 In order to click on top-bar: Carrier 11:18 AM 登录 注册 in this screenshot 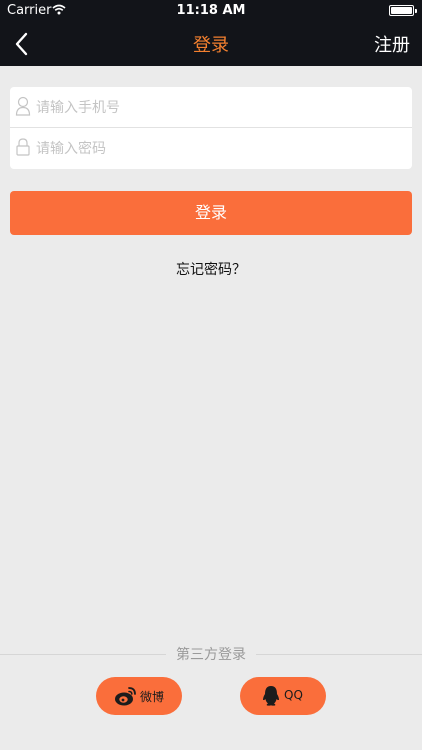, I will do `click(211, 33)`.